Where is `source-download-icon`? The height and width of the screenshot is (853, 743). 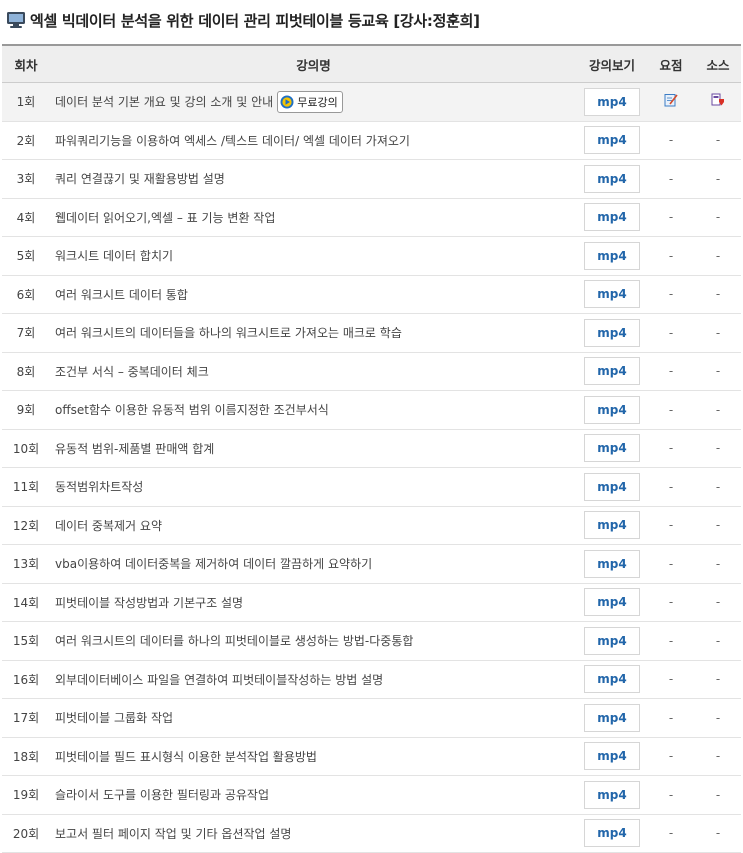
source-download-icon is located at coordinates (718, 101).